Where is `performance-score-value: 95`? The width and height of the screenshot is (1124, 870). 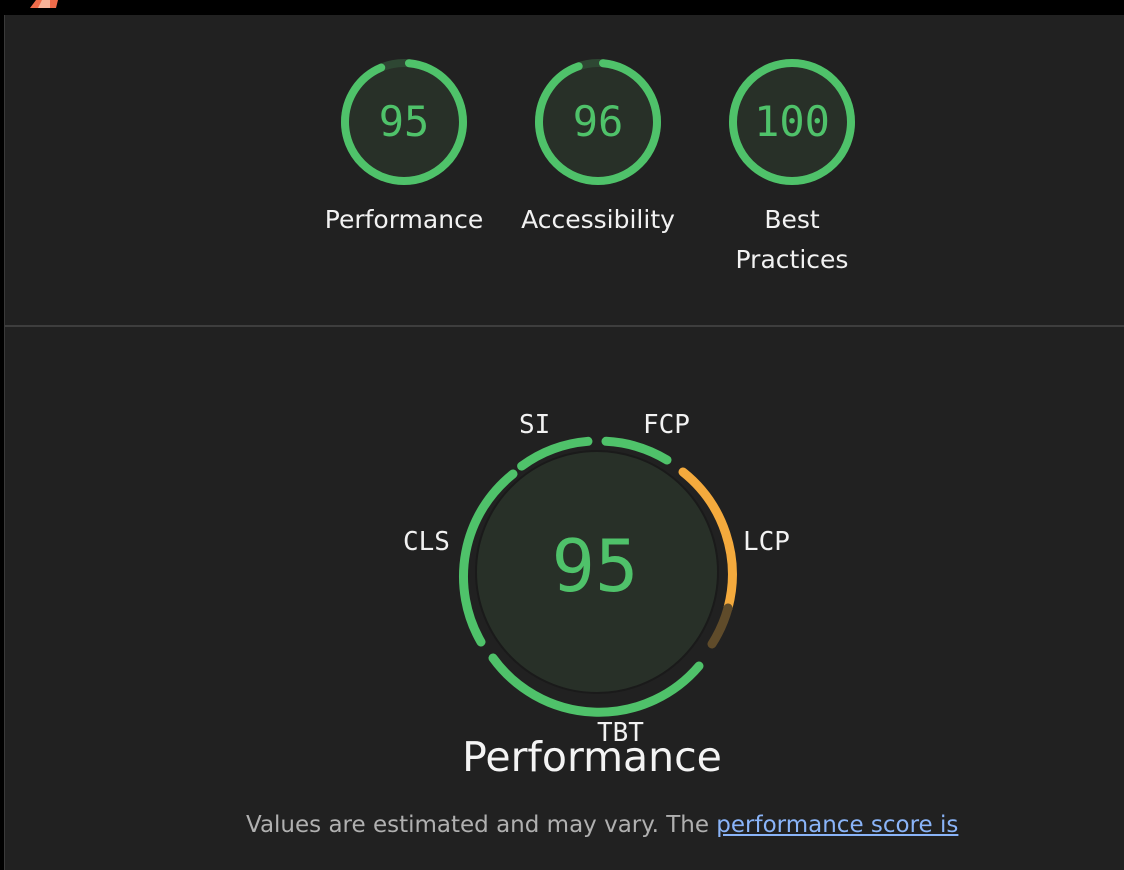
performance-score-value: 95 is located at coordinates (595, 566).